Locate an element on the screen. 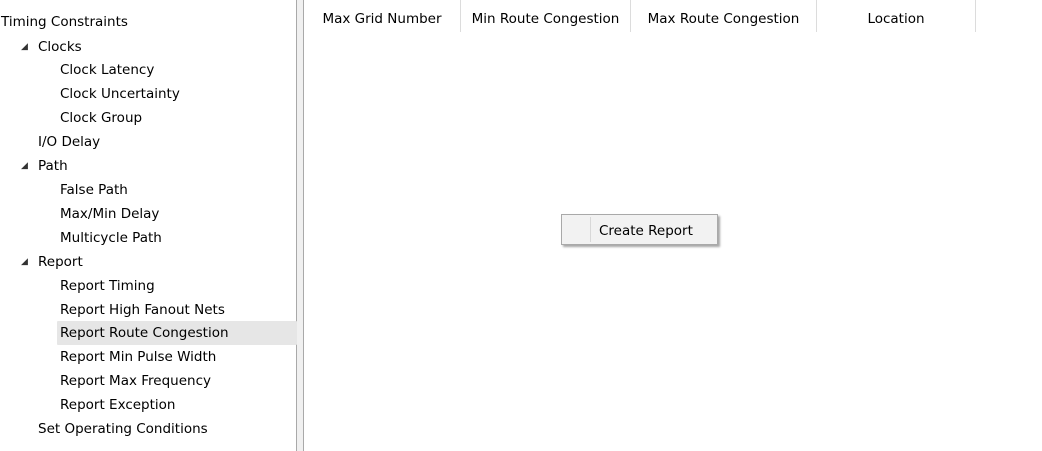  tree-item-label: Report Max Frequency is located at coordinates (135, 381).